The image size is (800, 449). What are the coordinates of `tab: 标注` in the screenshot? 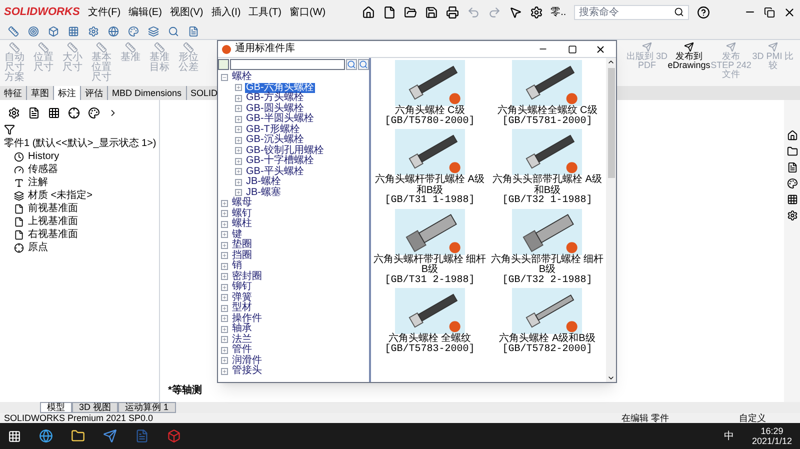 It's located at (67, 93).